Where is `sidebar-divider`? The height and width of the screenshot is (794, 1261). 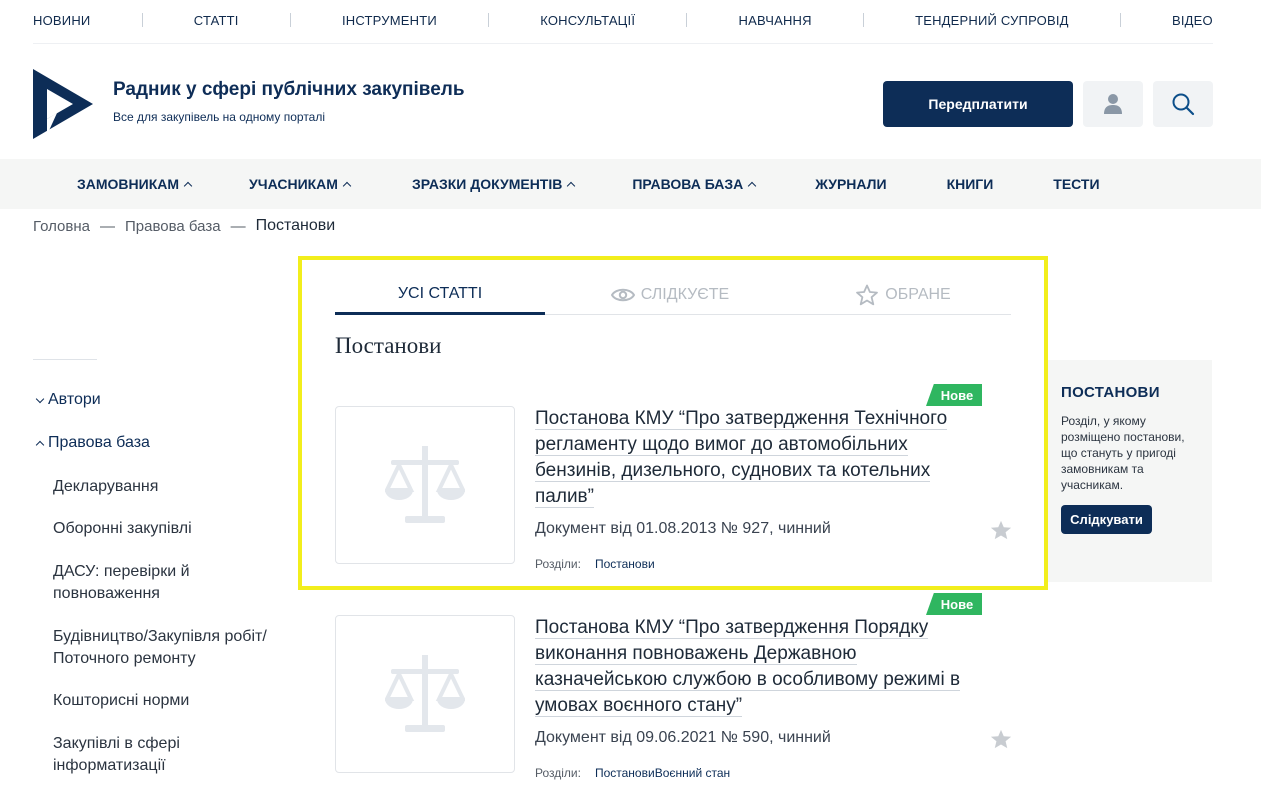
sidebar-divider is located at coordinates (65, 359).